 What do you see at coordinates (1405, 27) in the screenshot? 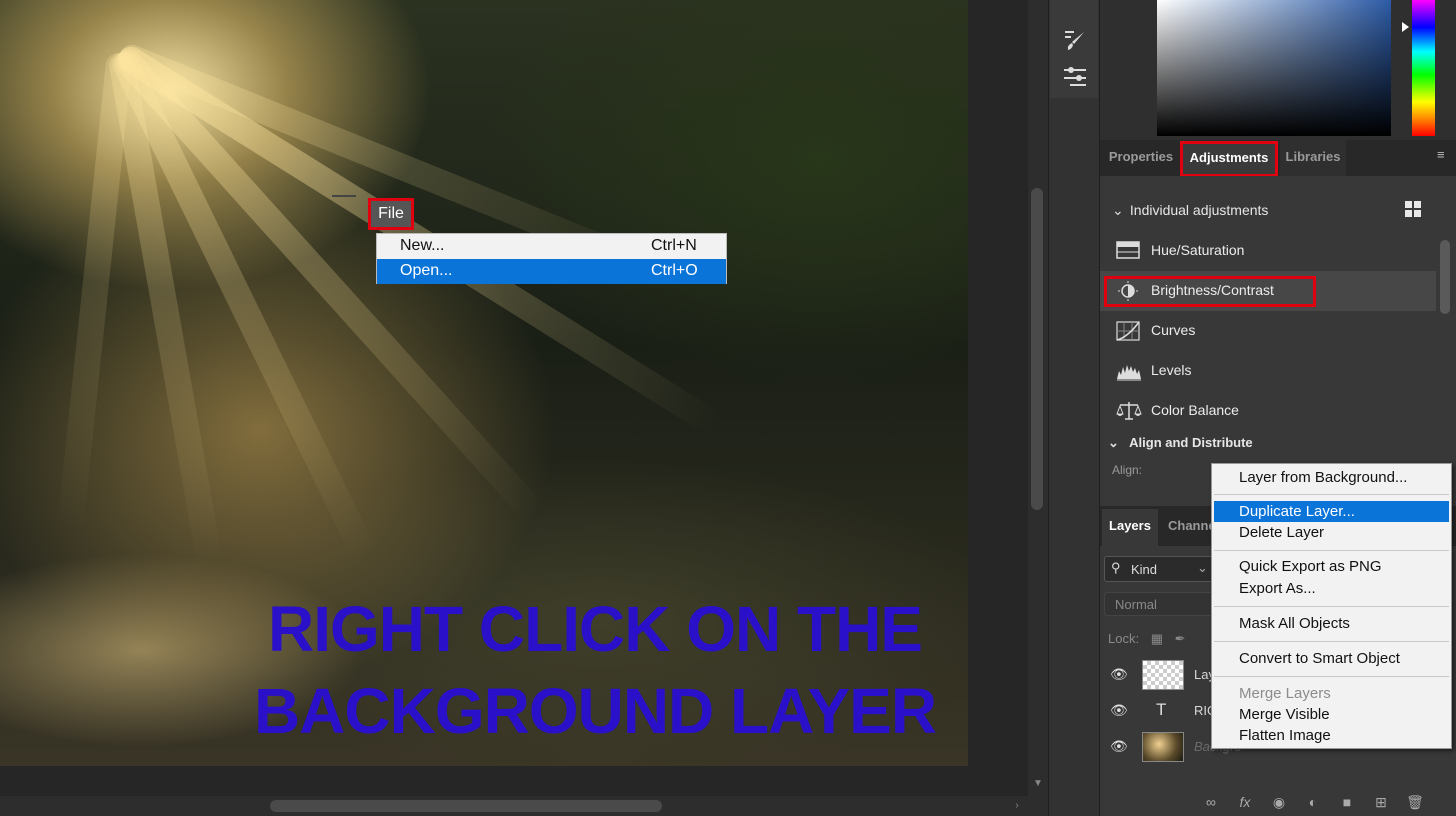
I see `hue-slider-arrow-icon` at bounding box center [1405, 27].